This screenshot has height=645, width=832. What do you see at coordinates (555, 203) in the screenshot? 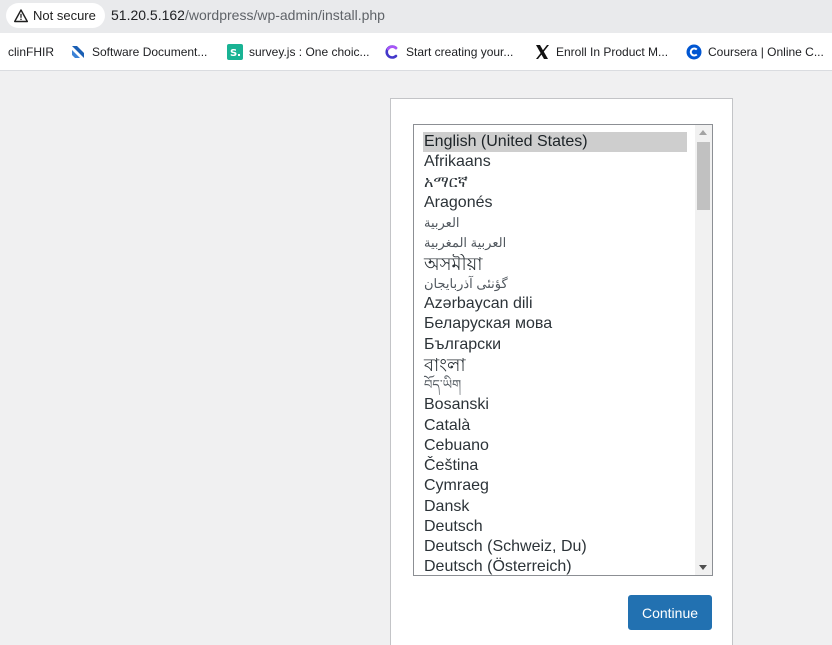
I see `language-option: Aragonés` at bounding box center [555, 203].